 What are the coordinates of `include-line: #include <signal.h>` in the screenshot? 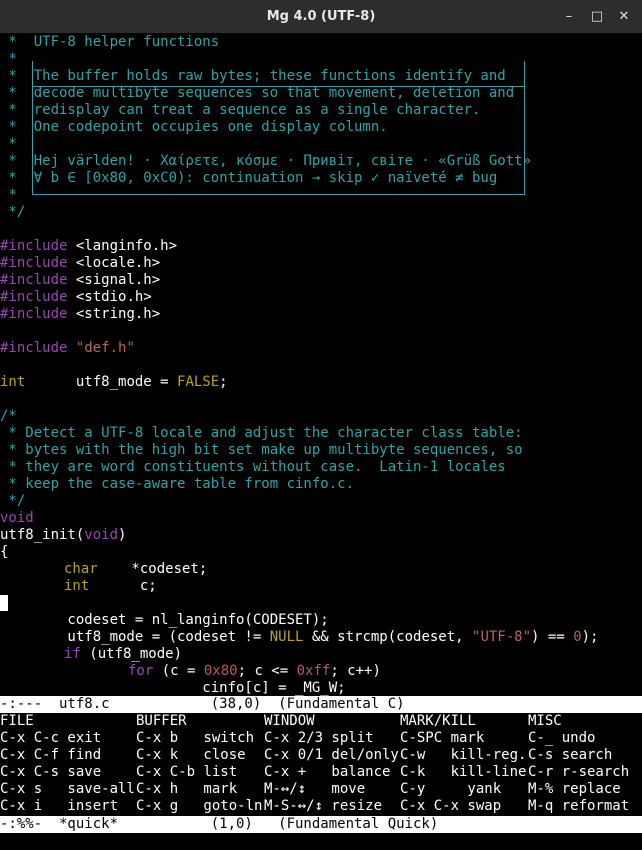 It's located at (80, 280).